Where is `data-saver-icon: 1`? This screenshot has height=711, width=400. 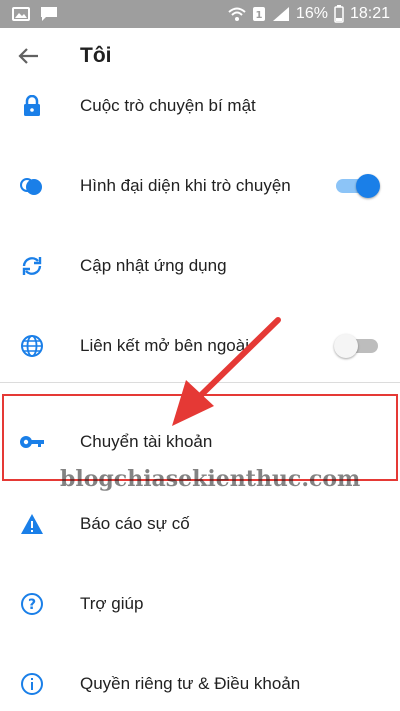 data-saver-icon: 1 is located at coordinates (259, 14).